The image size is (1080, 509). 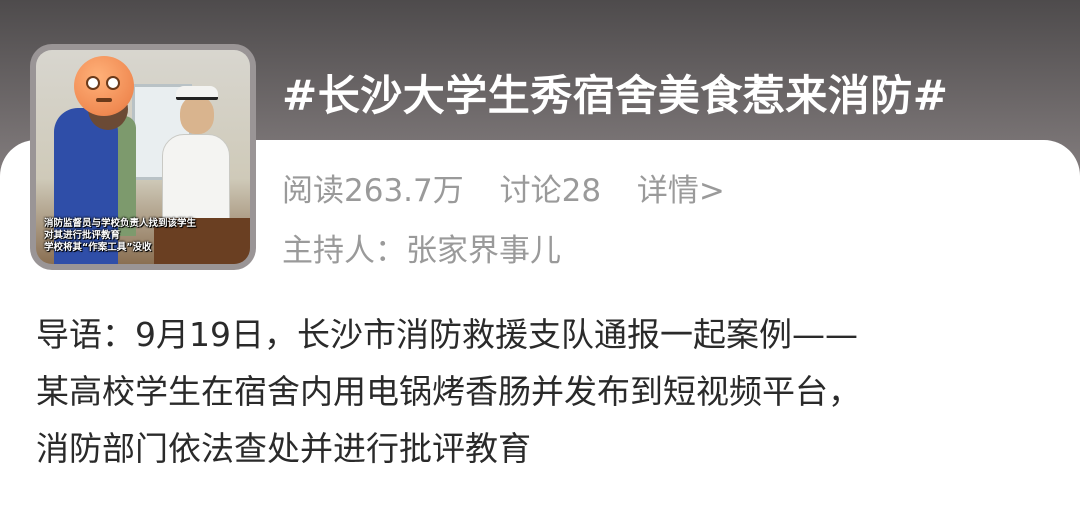 I want to click on caption-line: 学校将其“作案工具”没收, so click(x=98, y=247).